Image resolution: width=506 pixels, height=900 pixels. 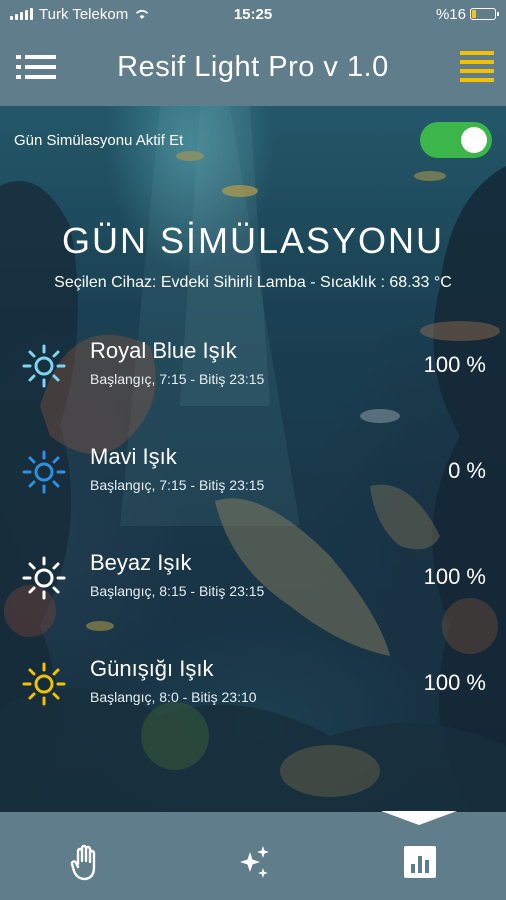 What do you see at coordinates (456, 140) in the screenshot?
I see `simulation-toggle` at bounding box center [456, 140].